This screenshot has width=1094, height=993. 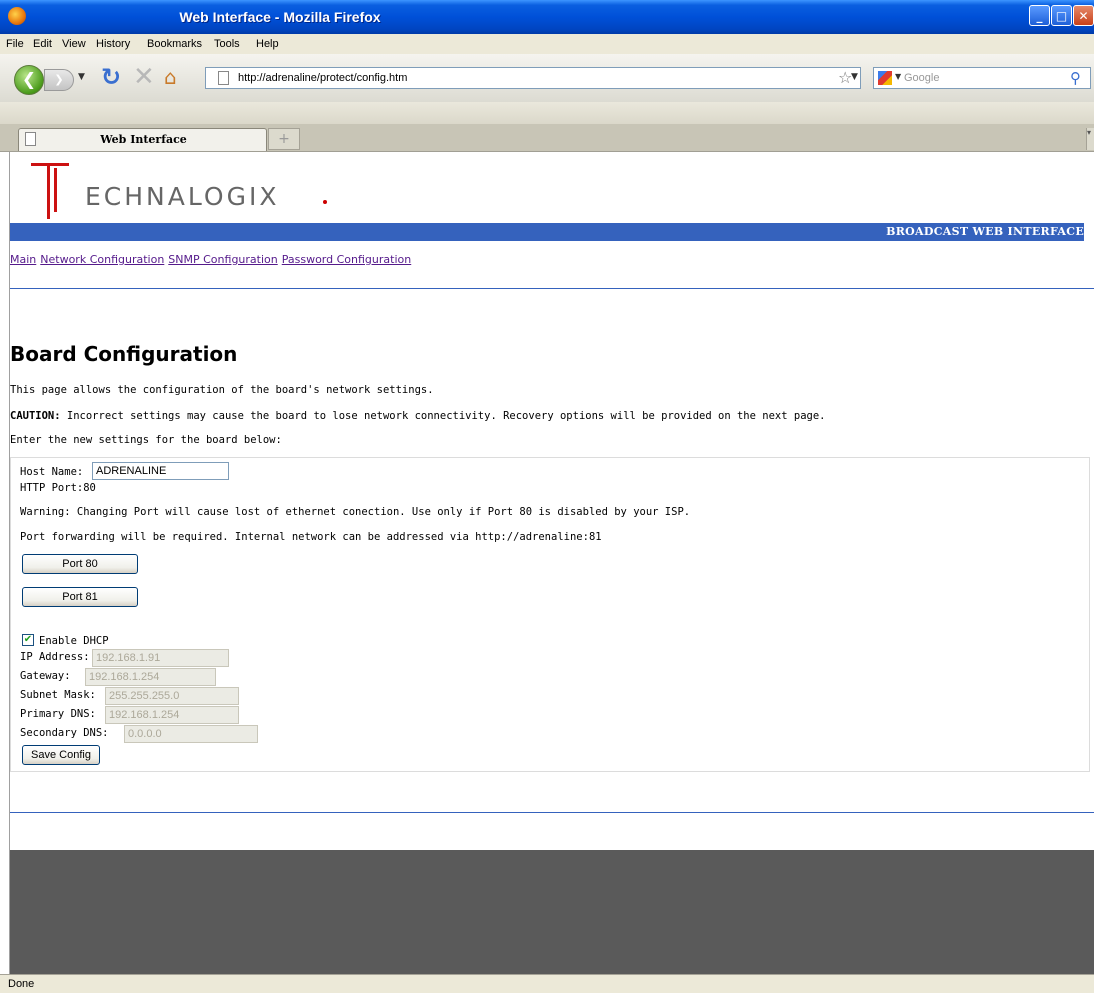 What do you see at coordinates (172, 696) in the screenshot?
I see `subnet-mask-input` at bounding box center [172, 696].